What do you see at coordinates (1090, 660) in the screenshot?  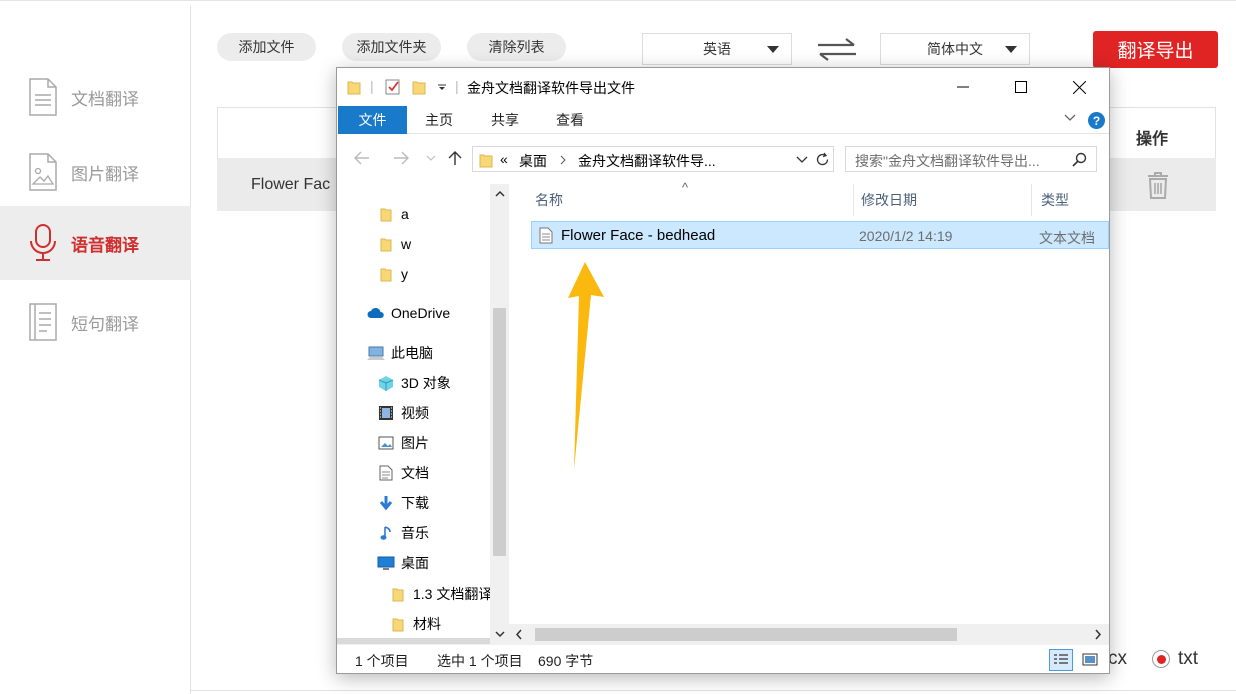 I see `large-icons-view-button` at bounding box center [1090, 660].